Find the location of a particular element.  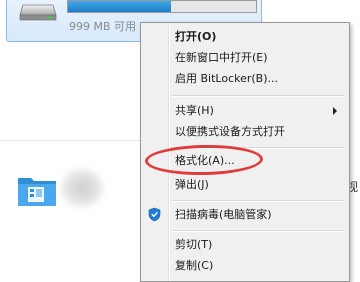

menu-item-open: 打开(O) is located at coordinates (245, 36).